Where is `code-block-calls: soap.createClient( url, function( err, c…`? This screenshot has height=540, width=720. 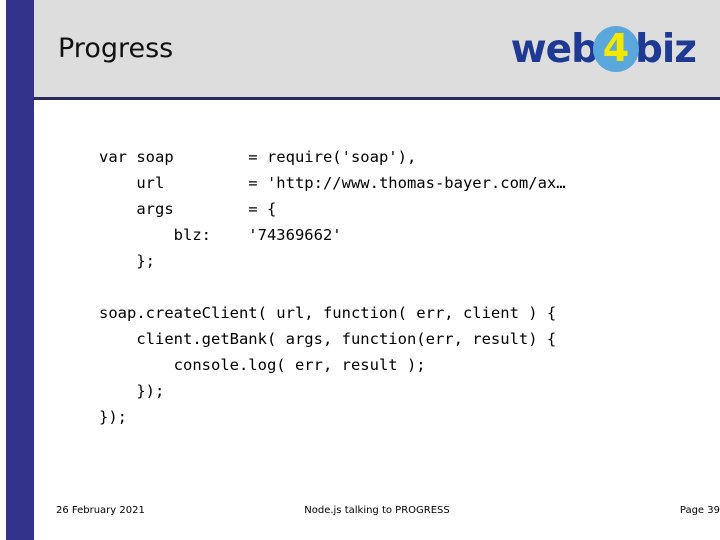
code-block-calls: soap.createClient( url, function( err, c… is located at coordinates (328, 364).